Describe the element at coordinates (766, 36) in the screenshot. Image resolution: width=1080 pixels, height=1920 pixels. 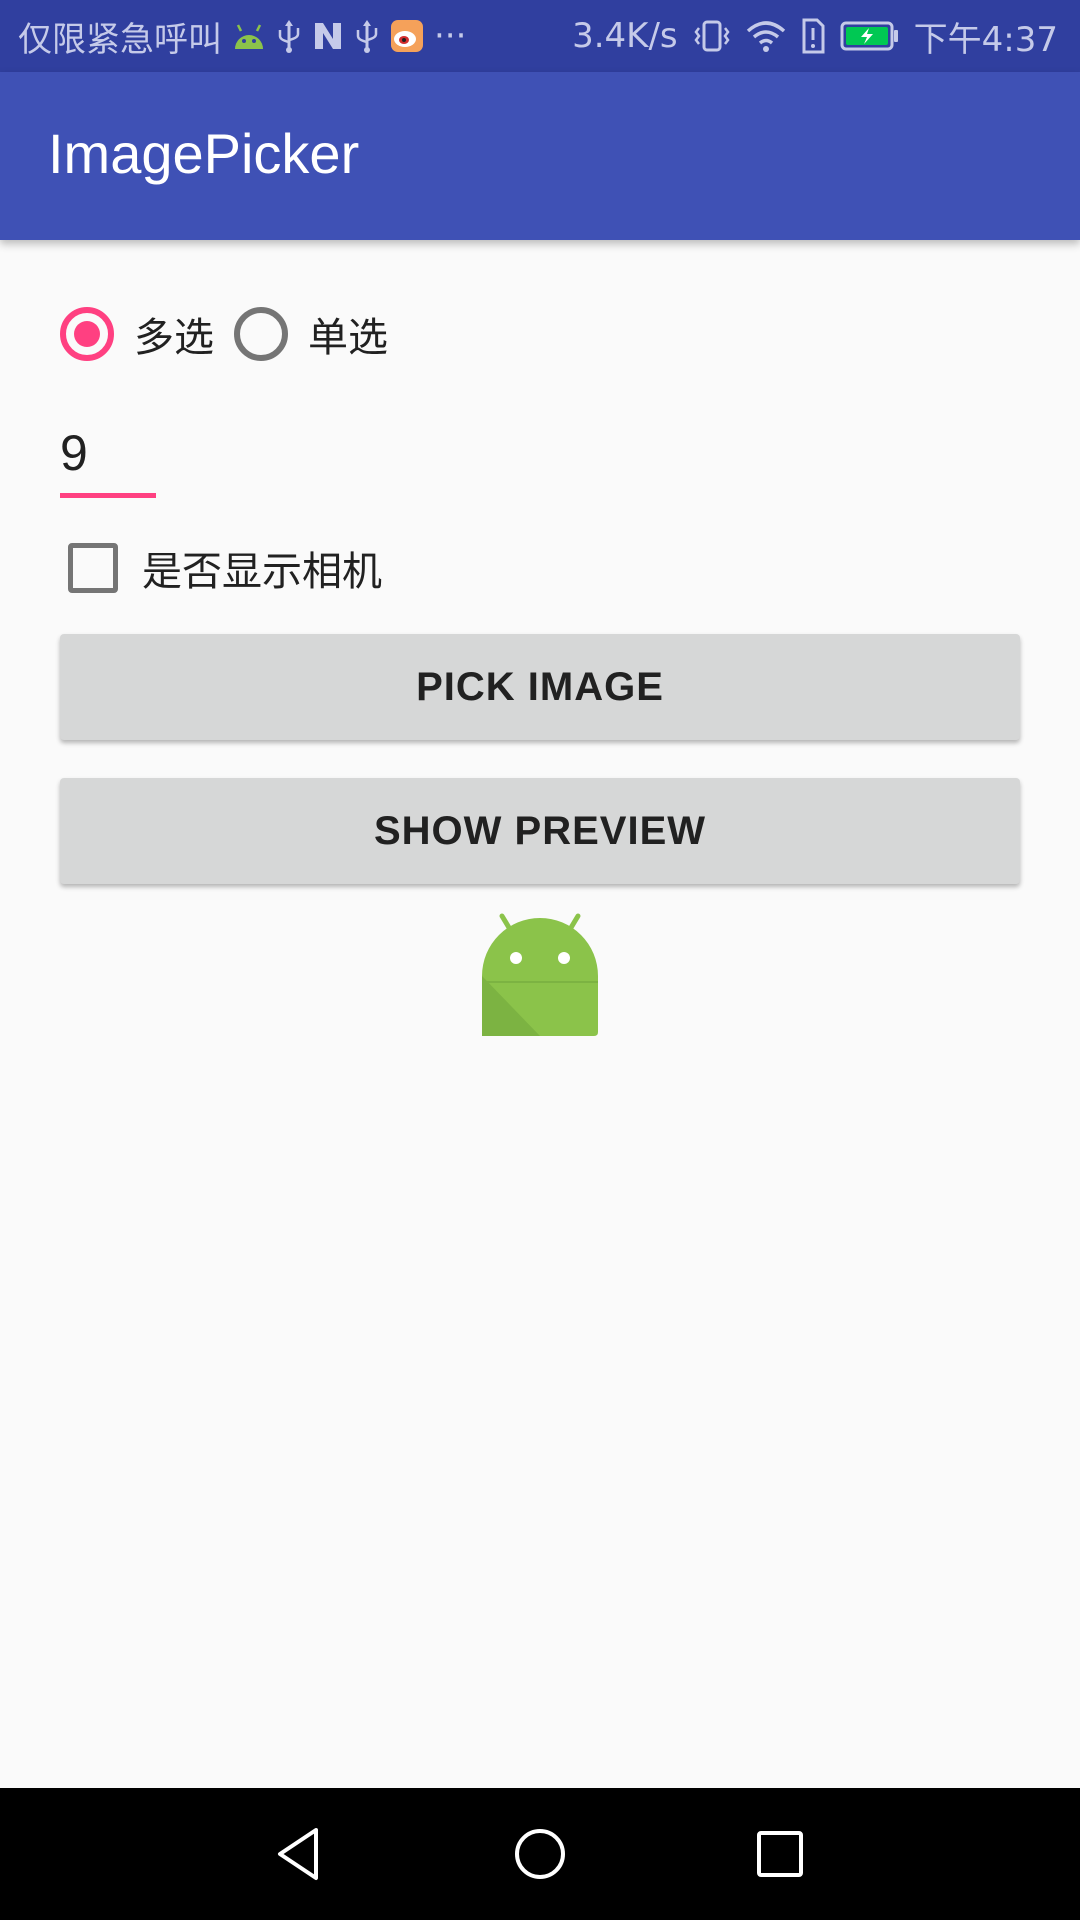
I see `wifi-icon` at that location.